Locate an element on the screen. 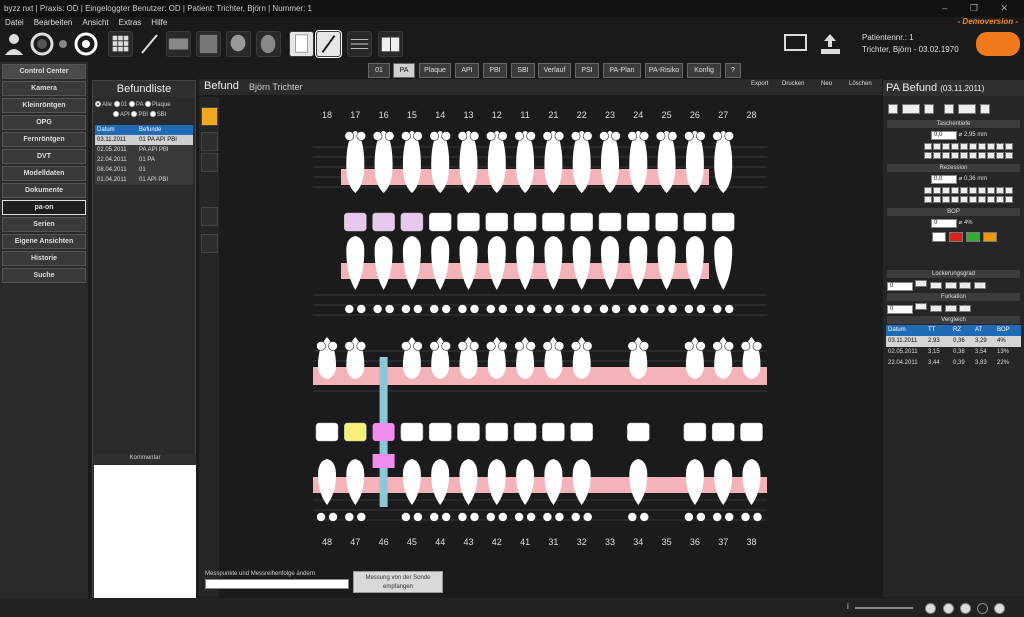 This screenshot has height=617, width=1024. document-icon is located at coordinates (301, 44).